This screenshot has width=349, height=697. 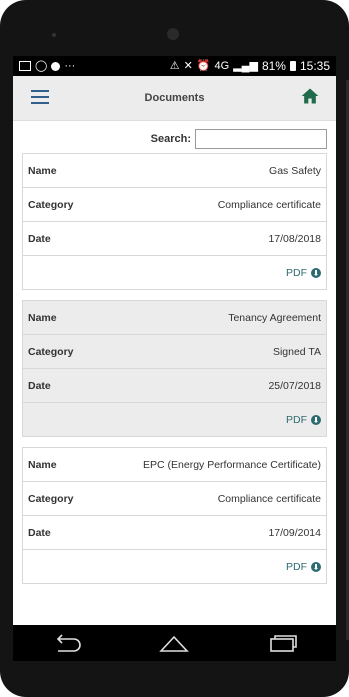 What do you see at coordinates (25, 66) in the screenshot?
I see `gallery-icon` at bounding box center [25, 66].